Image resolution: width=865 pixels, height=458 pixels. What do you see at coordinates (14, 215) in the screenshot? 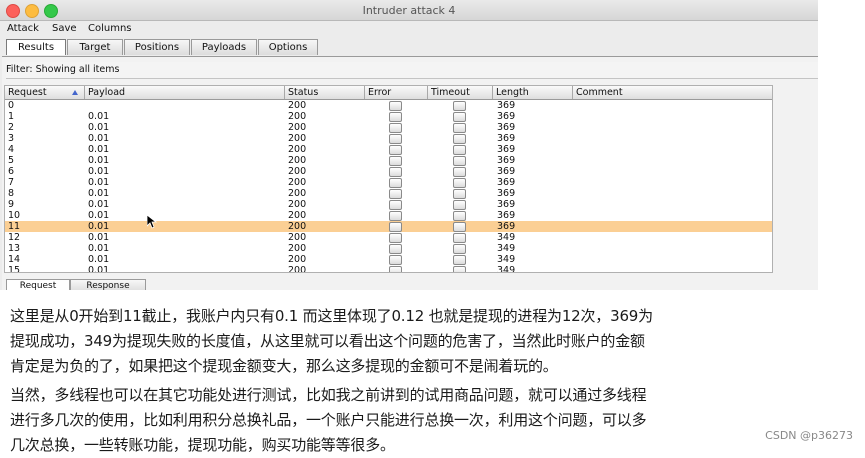
I see `cell-request: 10` at bounding box center [14, 215].